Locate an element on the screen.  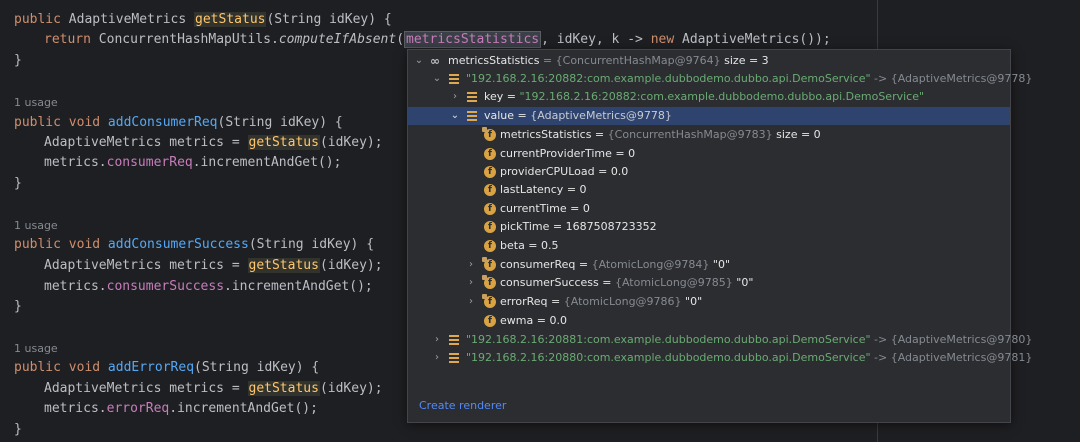
tree-row-field: f beta = 0.5 is located at coordinates (709, 246).